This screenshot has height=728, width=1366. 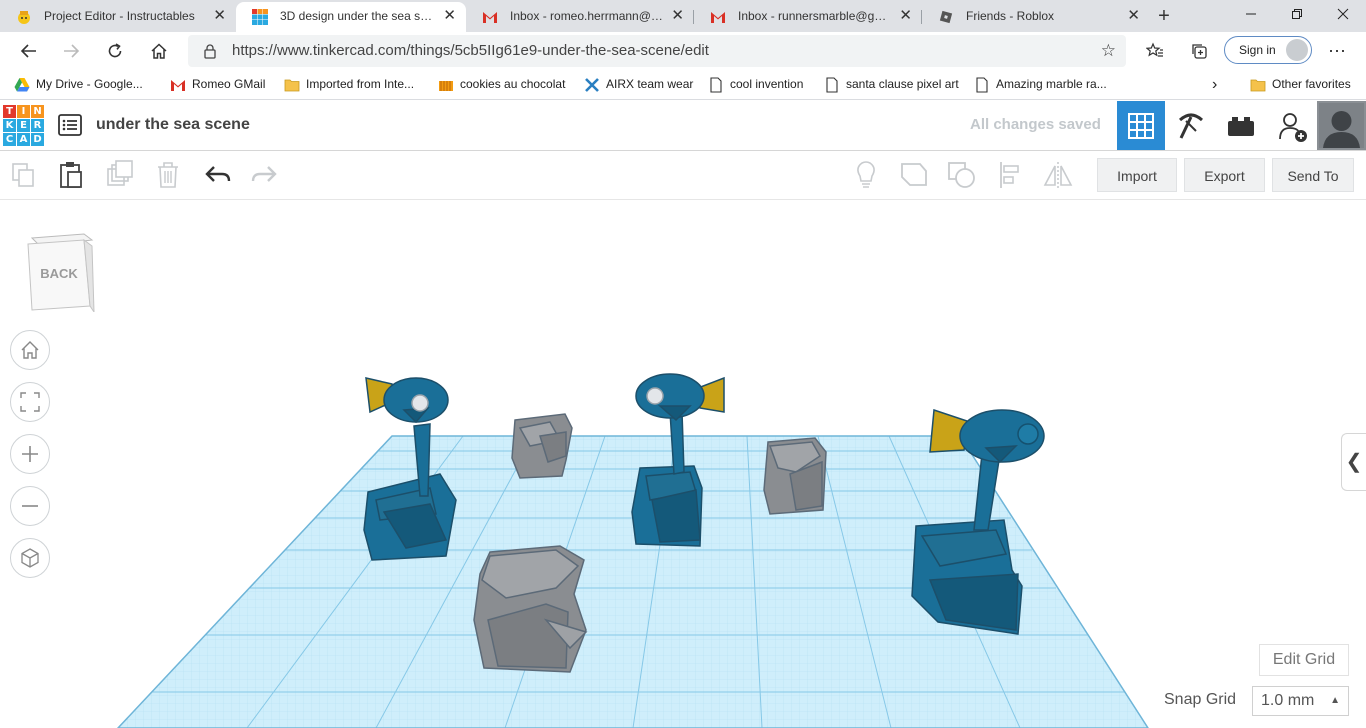 I want to click on bookmark-cookies: cookies au chocolat, so click(x=501, y=84).